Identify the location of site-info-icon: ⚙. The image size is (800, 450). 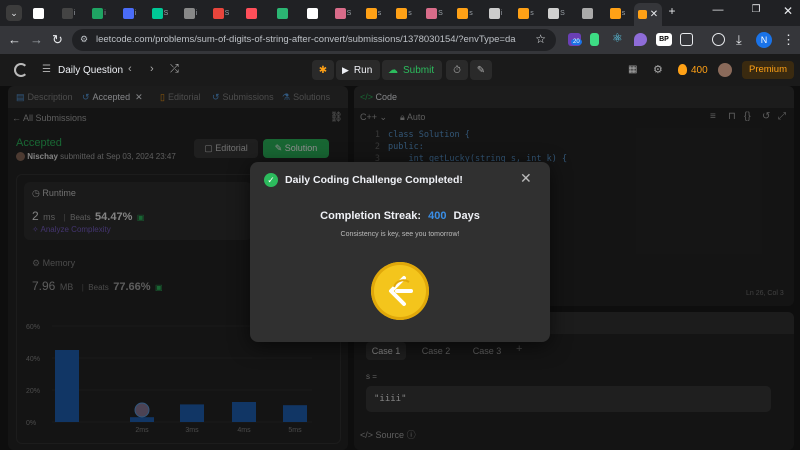
(84, 39).